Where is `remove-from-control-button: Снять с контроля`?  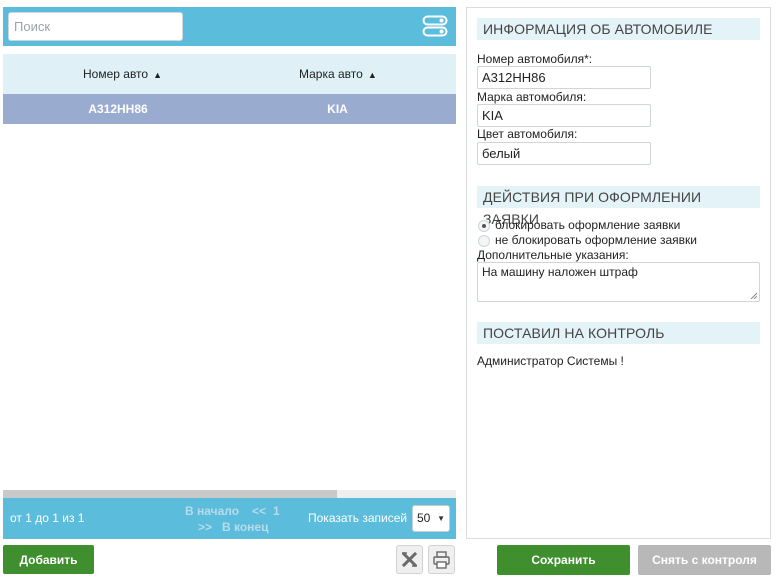
remove-from-control-button: Снять с контроля is located at coordinates (704, 560).